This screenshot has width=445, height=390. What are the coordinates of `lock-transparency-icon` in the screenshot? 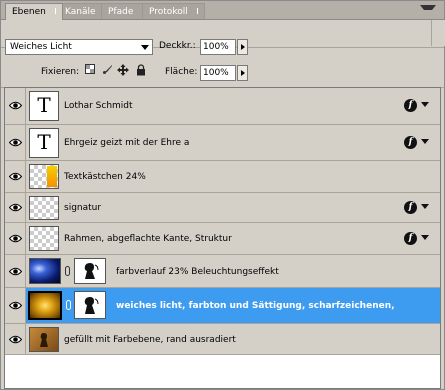 It's located at (90, 70).